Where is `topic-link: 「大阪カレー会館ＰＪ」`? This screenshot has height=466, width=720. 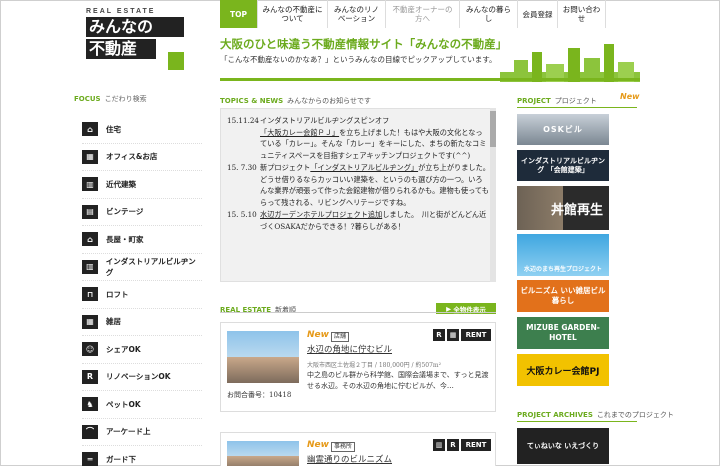 topic-link: 「大阪カレー会館ＰＪ」 is located at coordinates (299, 132).